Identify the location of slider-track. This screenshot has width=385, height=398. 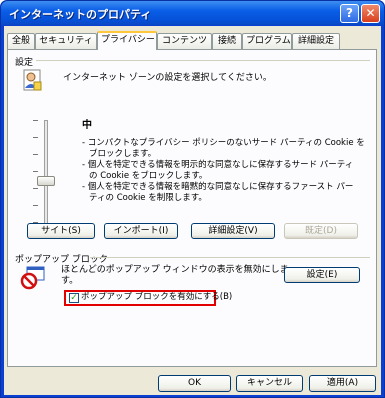
(46, 172).